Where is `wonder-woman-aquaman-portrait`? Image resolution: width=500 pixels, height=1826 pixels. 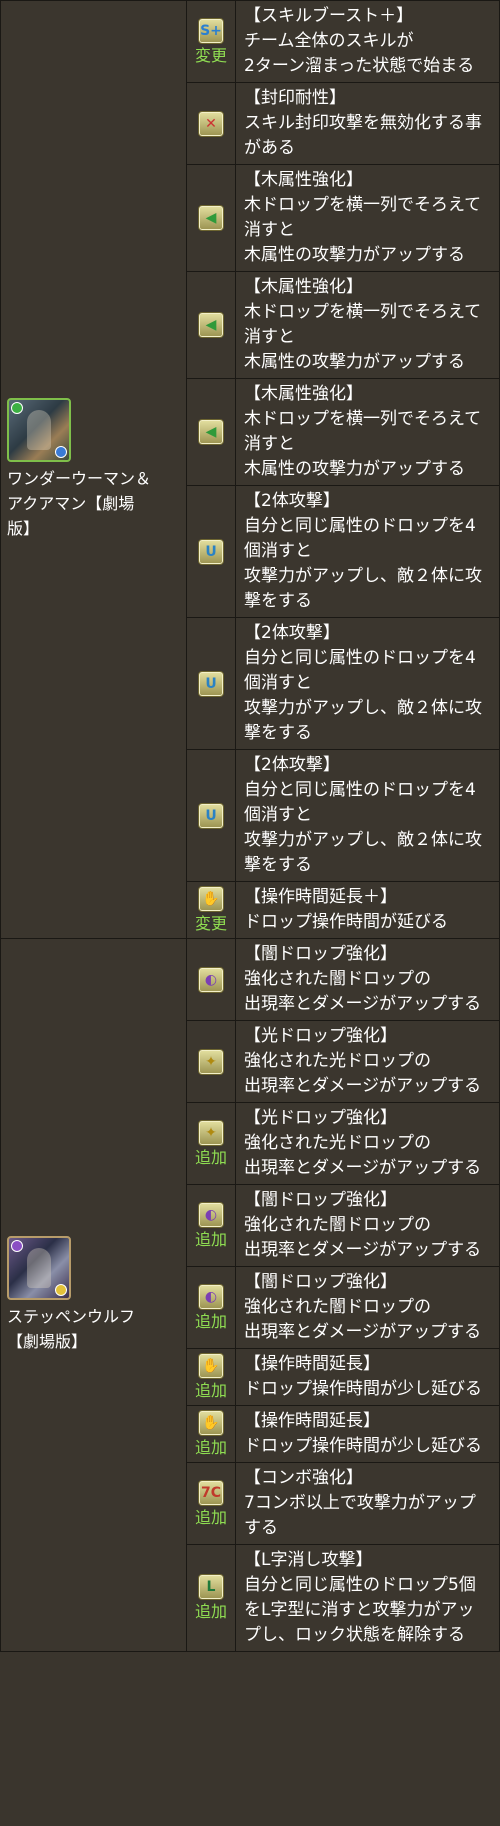 wonder-woman-aquaman-portrait is located at coordinates (39, 430).